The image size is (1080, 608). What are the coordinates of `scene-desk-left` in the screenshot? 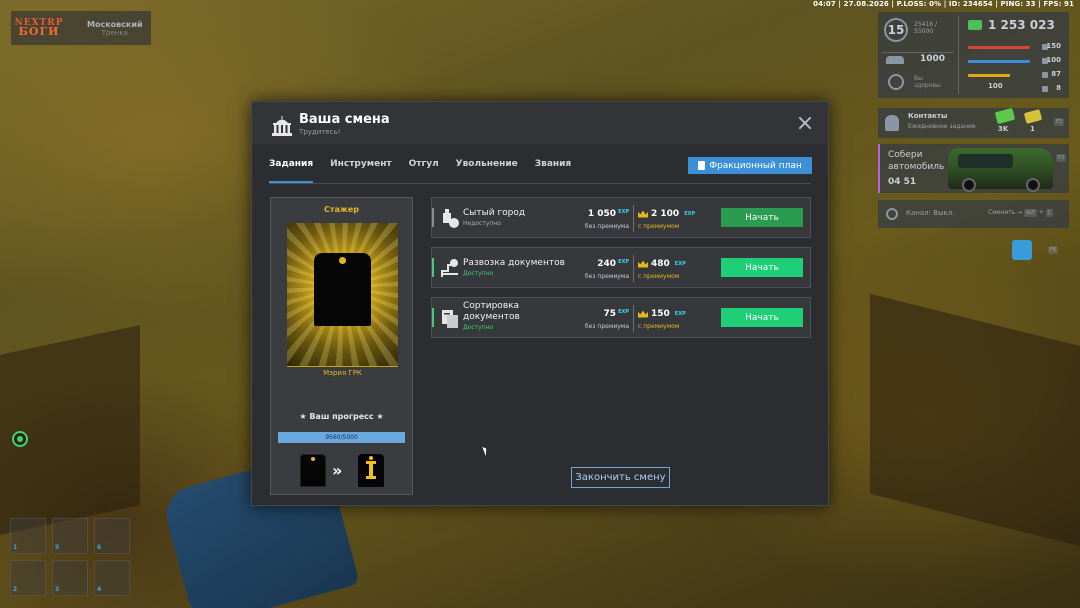 It's located at (70, 430).